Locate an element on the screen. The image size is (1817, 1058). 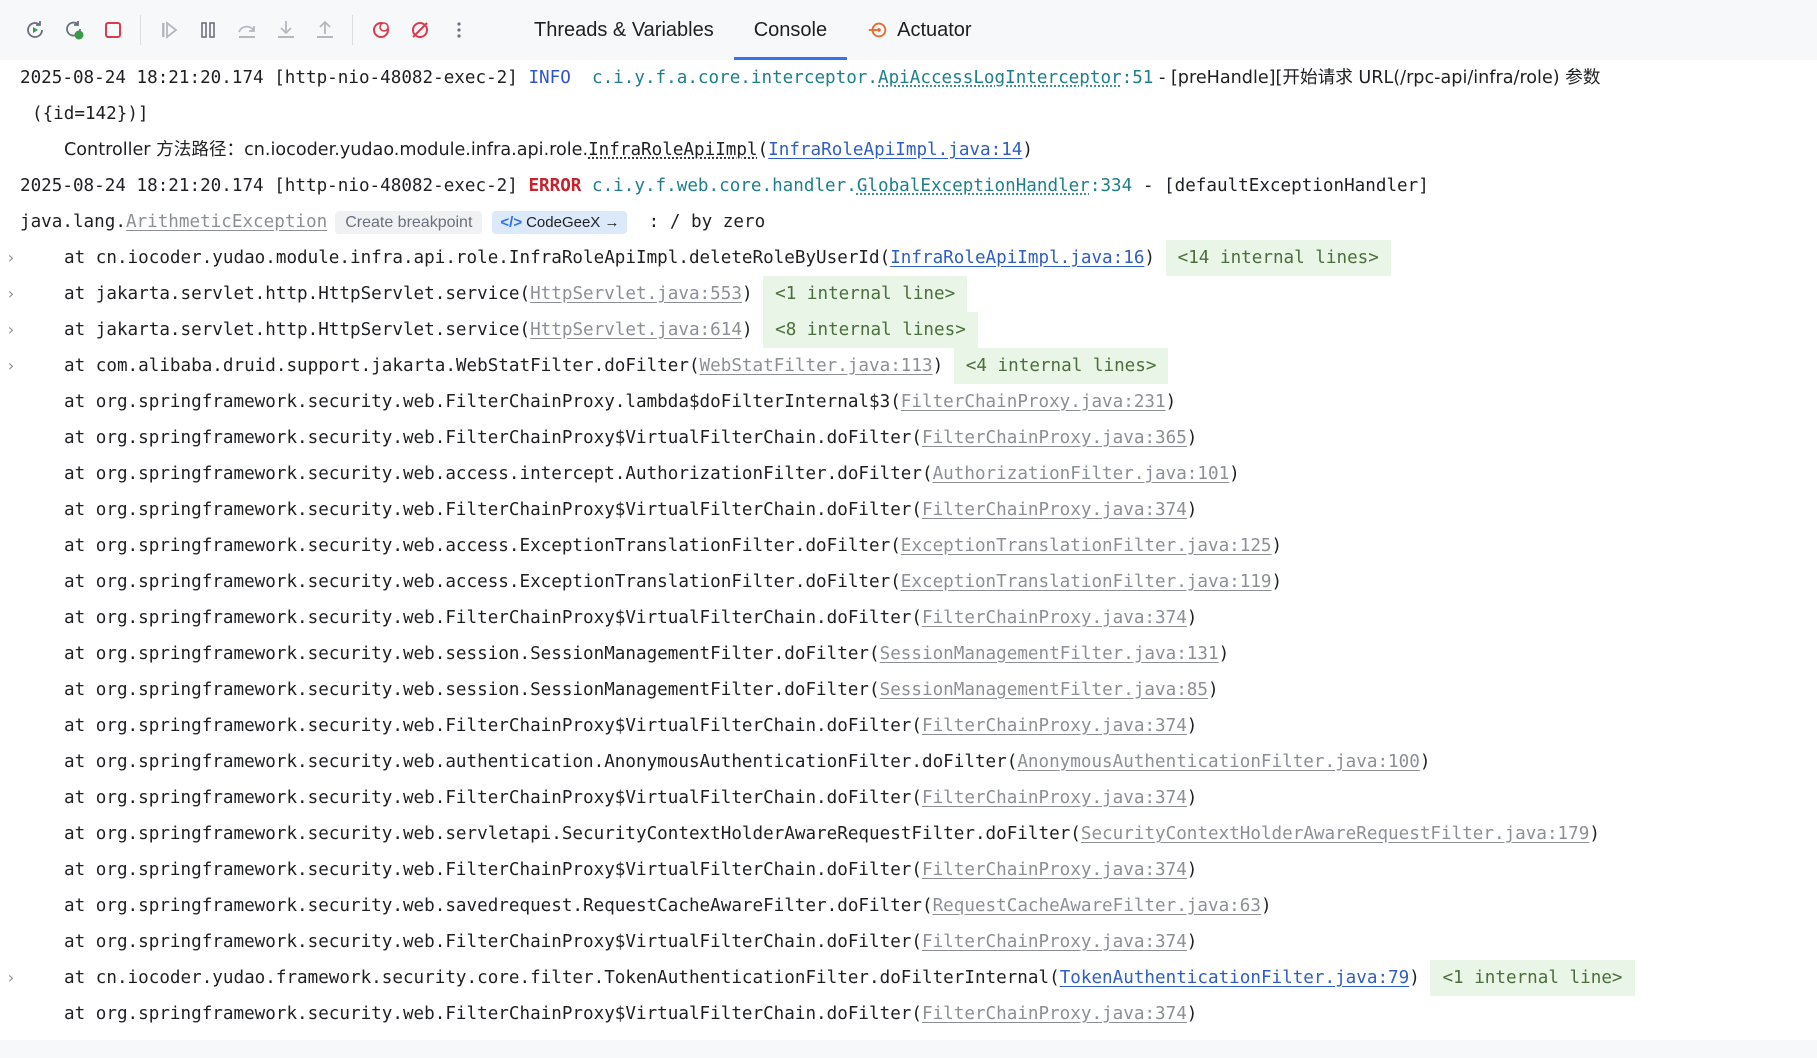
exception-class-link: ArithmeticException is located at coordinates (226, 222).